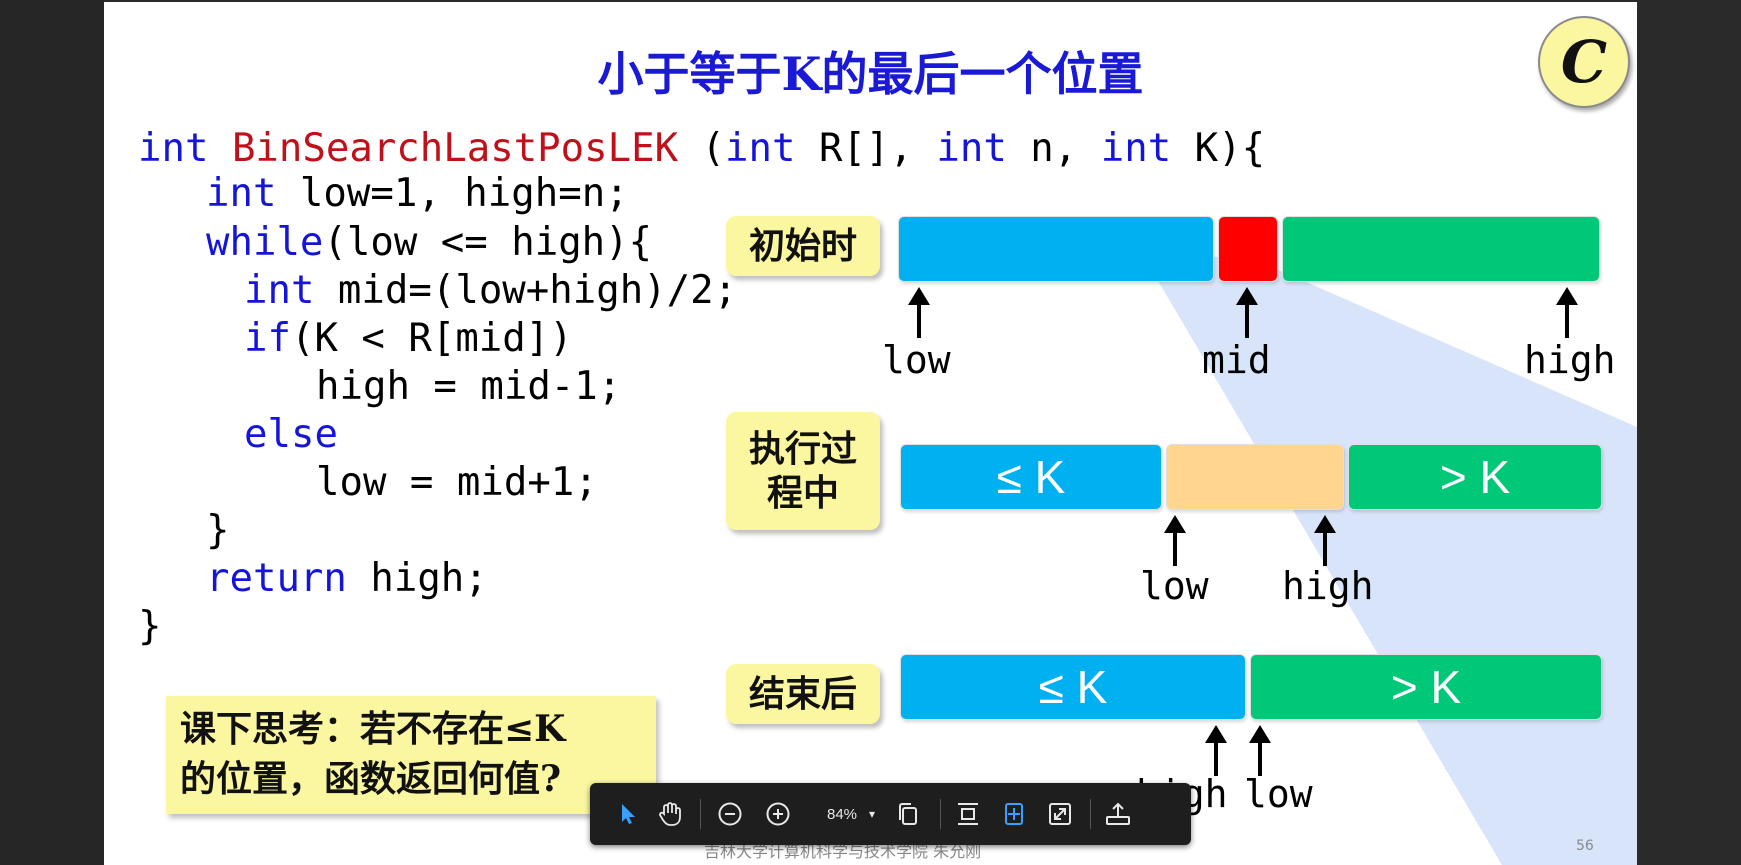 The image size is (1741, 865). Describe the element at coordinates (265, 242) in the screenshot. I see `code-kw: while` at that location.